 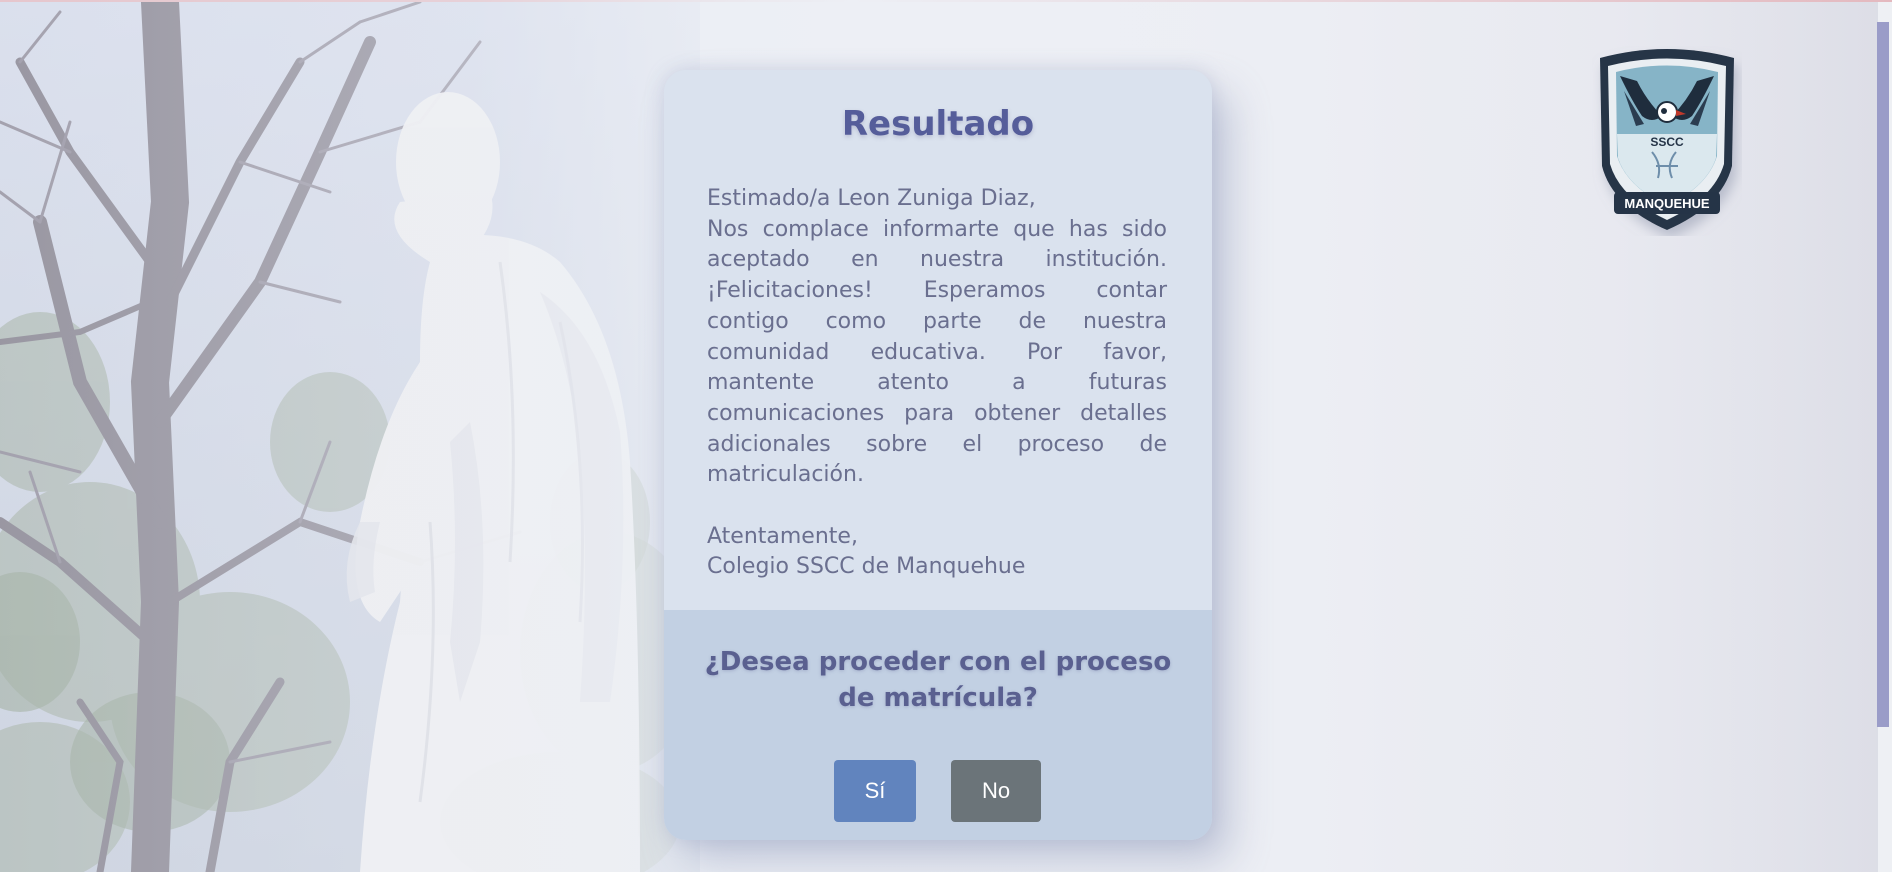 What do you see at coordinates (875, 791) in the screenshot?
I see `yes-button: Sí` at bounding box center [875, 791].